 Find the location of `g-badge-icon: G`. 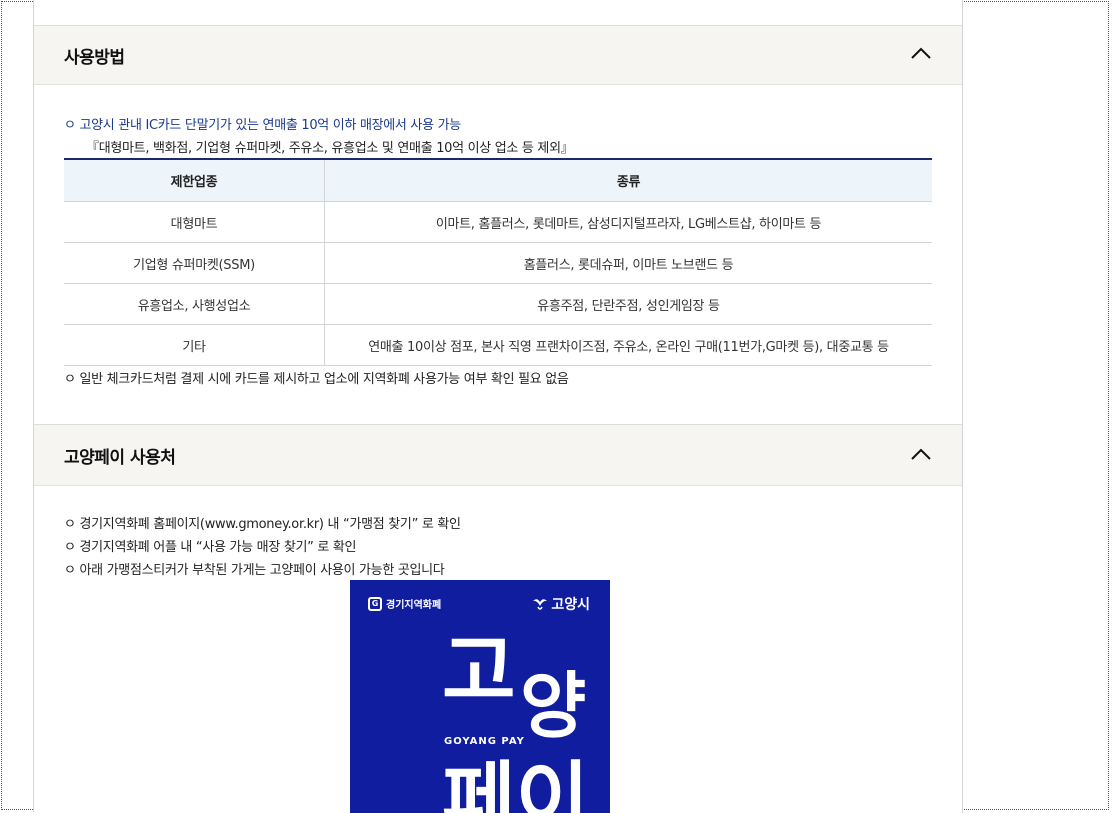

g-badge-icon: G is located at coordinates (375, 603).